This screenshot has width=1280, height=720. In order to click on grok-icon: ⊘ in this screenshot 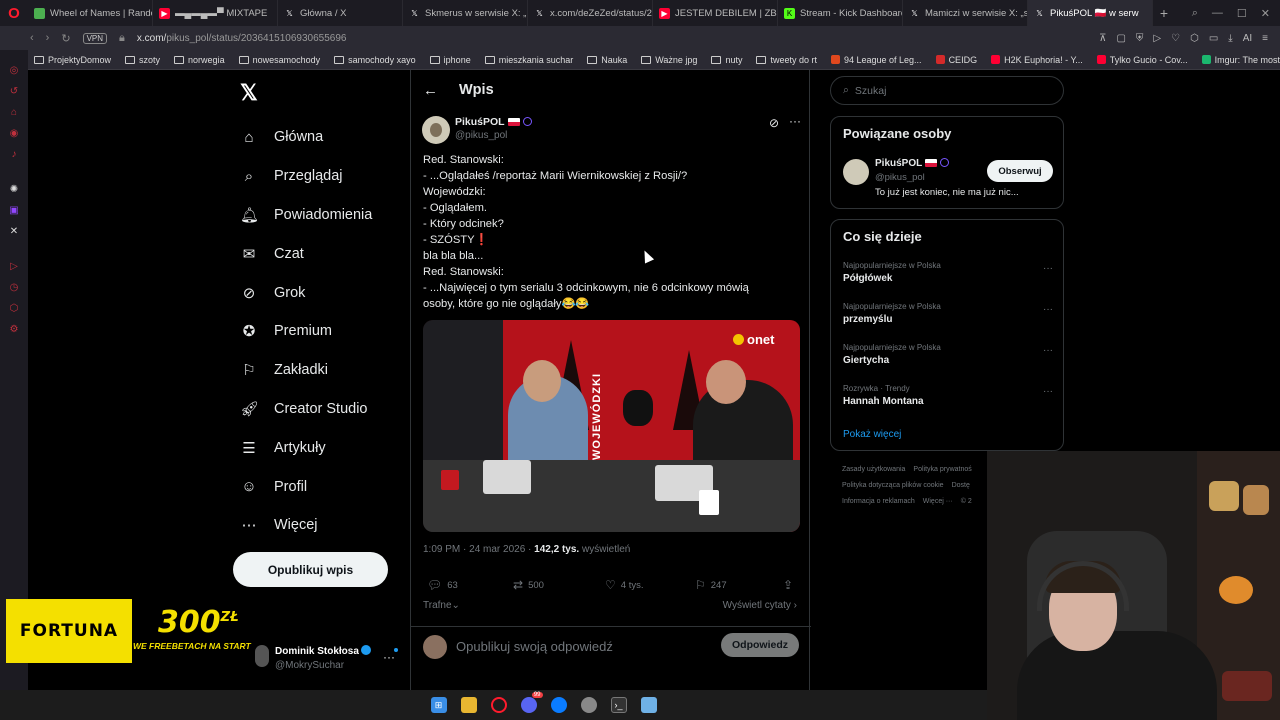, I will do `click(774, 123)`.